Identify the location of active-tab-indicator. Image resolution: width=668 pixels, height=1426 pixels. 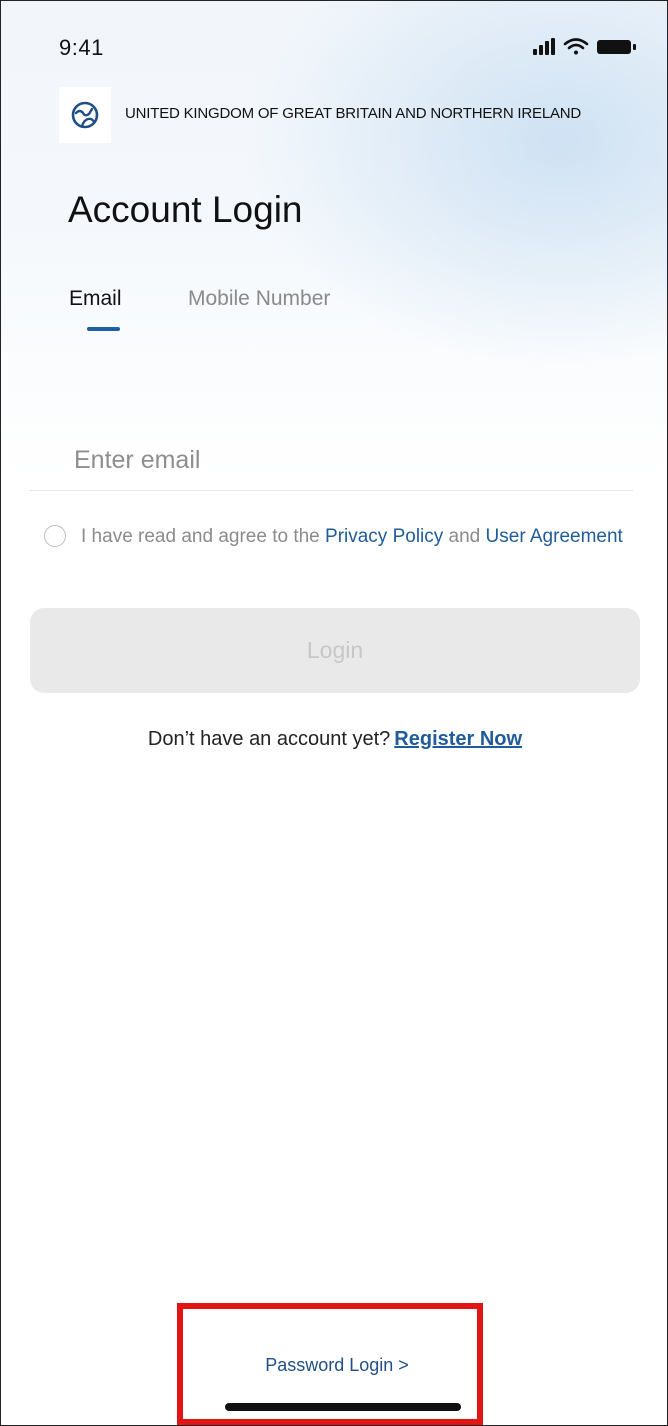
(103, 329).